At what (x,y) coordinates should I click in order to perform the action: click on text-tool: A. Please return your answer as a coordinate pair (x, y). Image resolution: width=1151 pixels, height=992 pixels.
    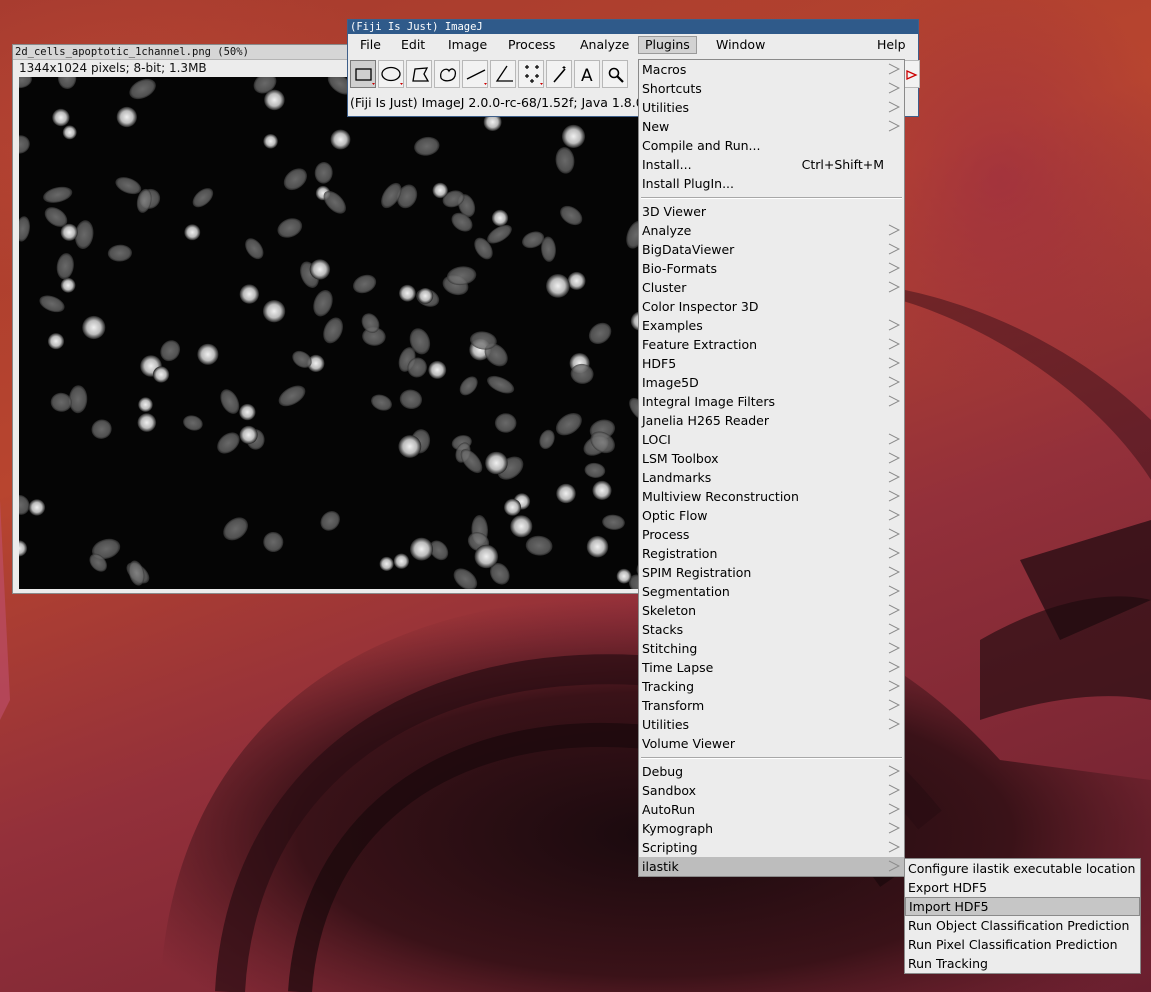
    Looking at the image, I should click on (587, 74).